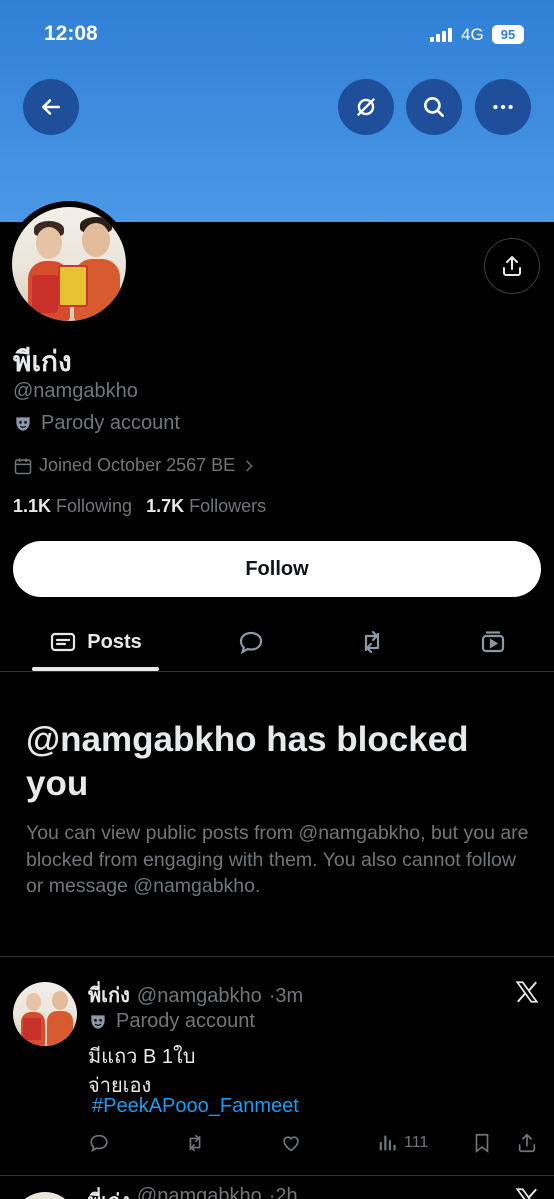  Describe the element at coordinates (185, 1021) in the screenshot. I see `post-parody-text: Parody account` at that location.